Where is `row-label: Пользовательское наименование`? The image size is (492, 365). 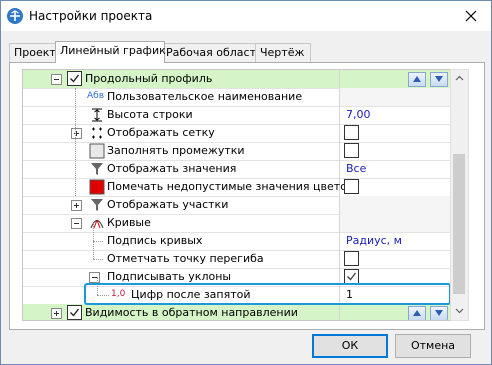 row-label: Пользовательское наименование is located at coordinates (205, 96).